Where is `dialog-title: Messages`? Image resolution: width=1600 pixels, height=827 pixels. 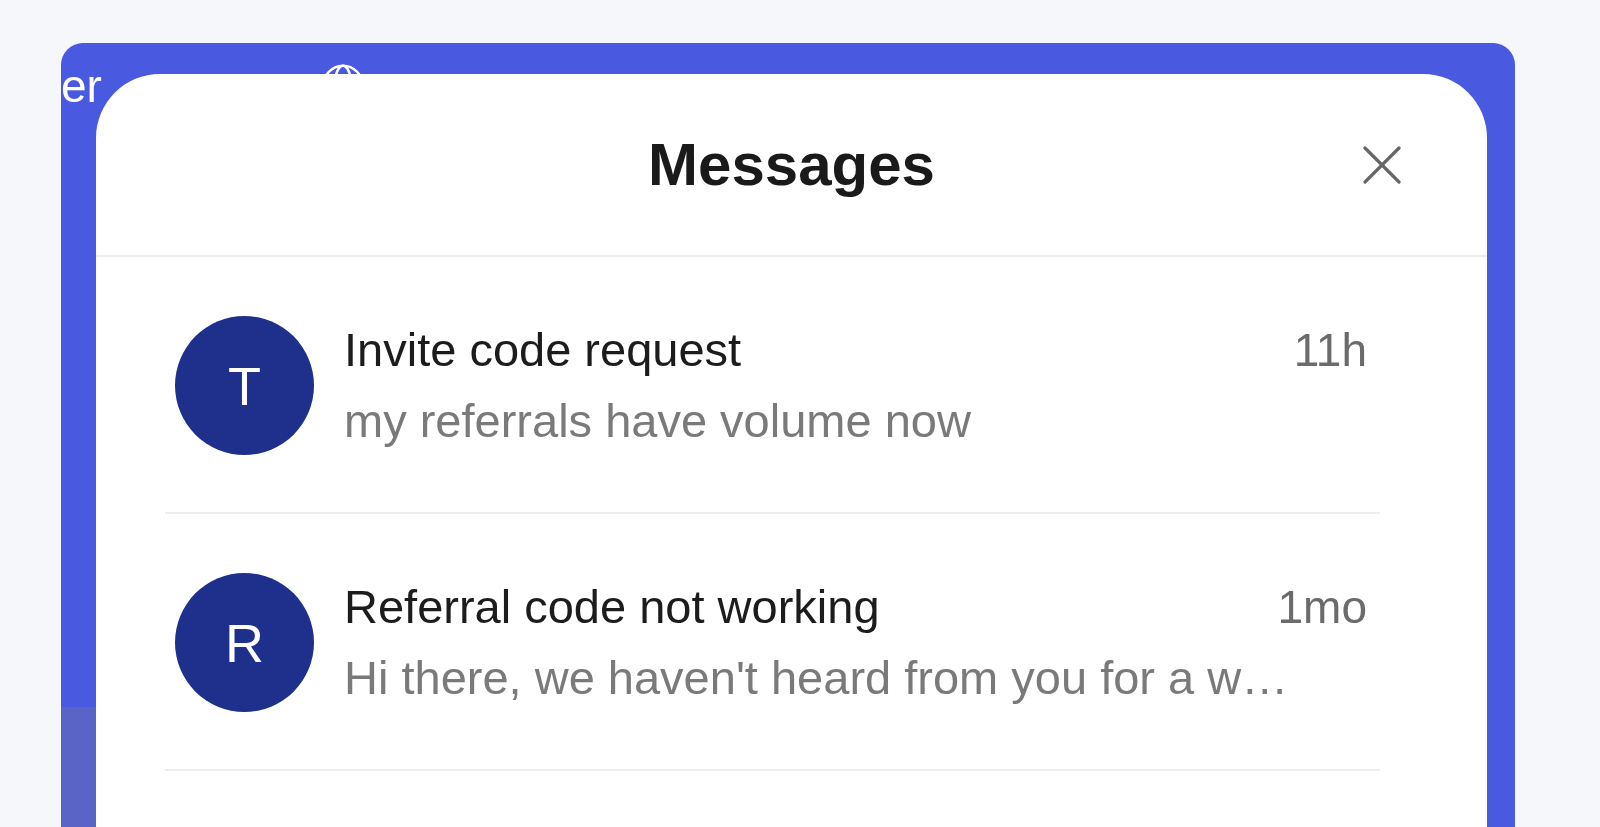 dialog-title: Messages is located at coordinates (791, 164).